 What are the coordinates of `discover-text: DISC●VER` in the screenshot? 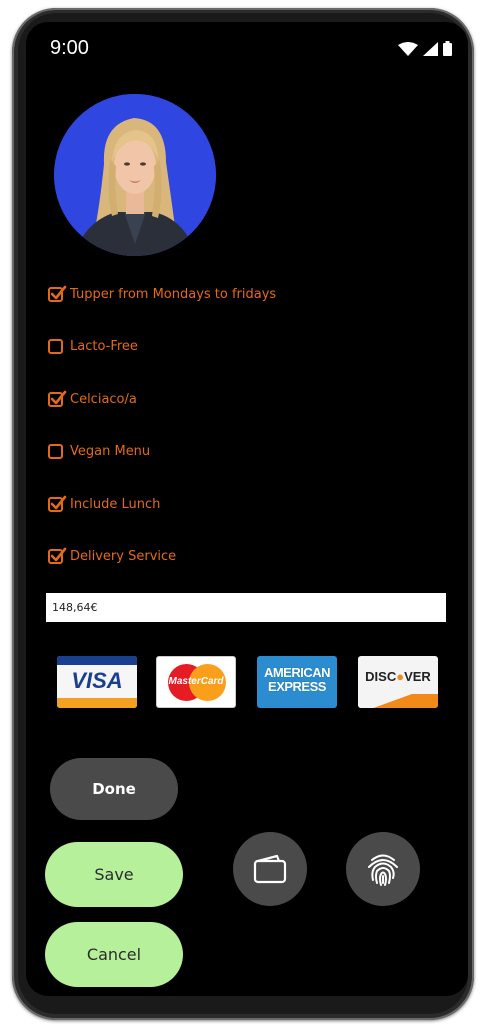 It's located at (398, 676).